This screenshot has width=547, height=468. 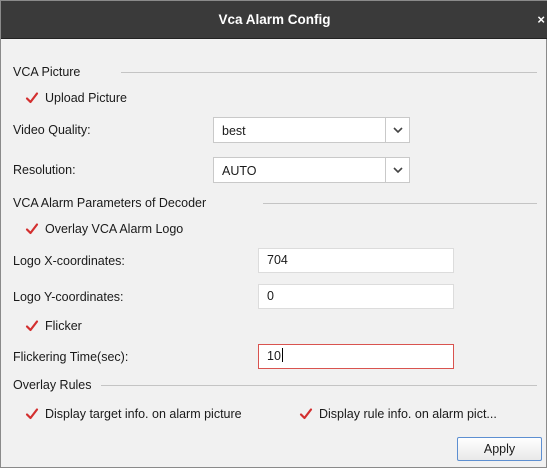 What do you see at coordinates (274, 356) in the screenshot?
I see `flicker-time-value: 10` at bounding box center [274, 356].